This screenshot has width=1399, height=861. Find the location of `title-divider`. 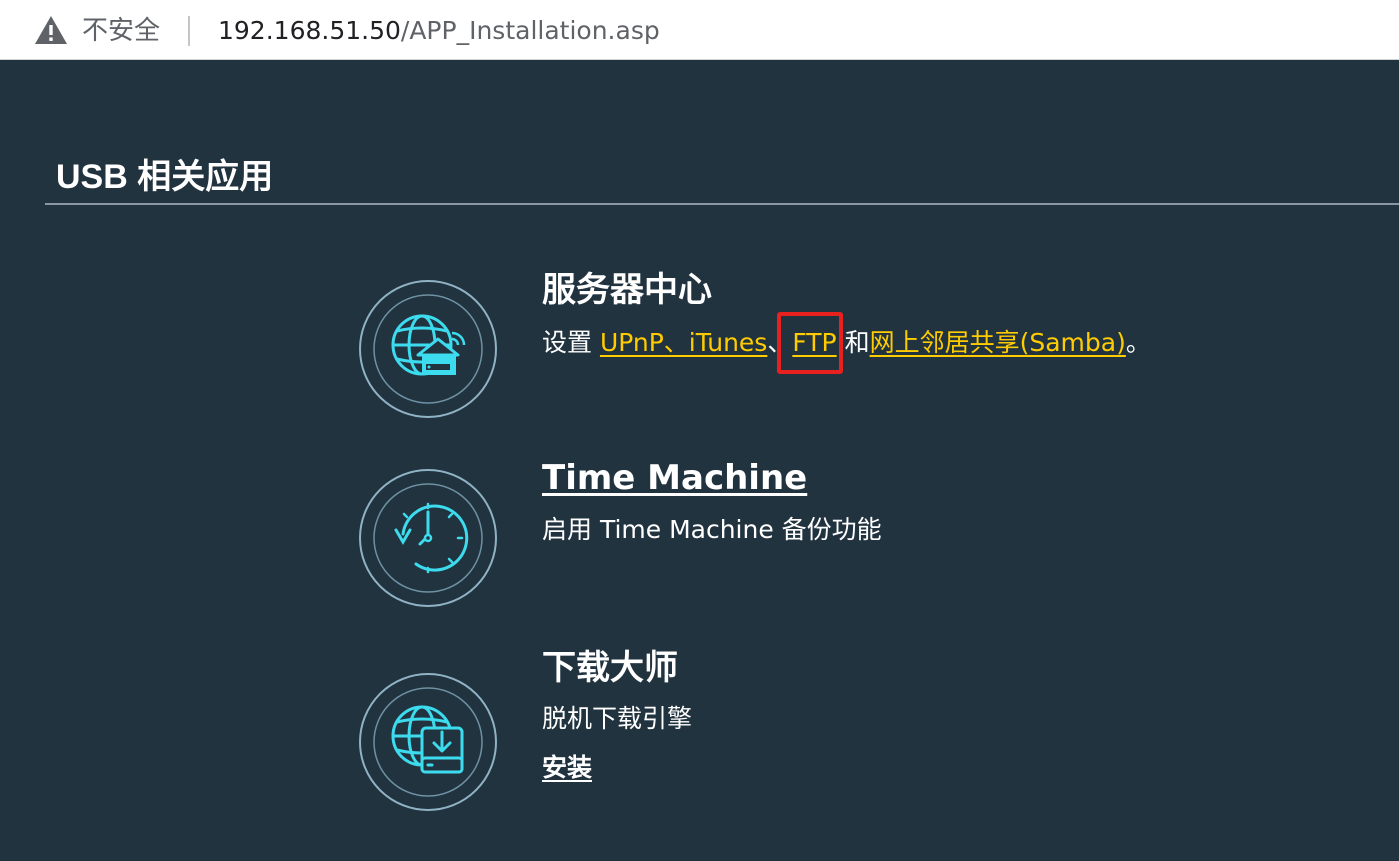

title-divider is located at coordinates (722, 204).